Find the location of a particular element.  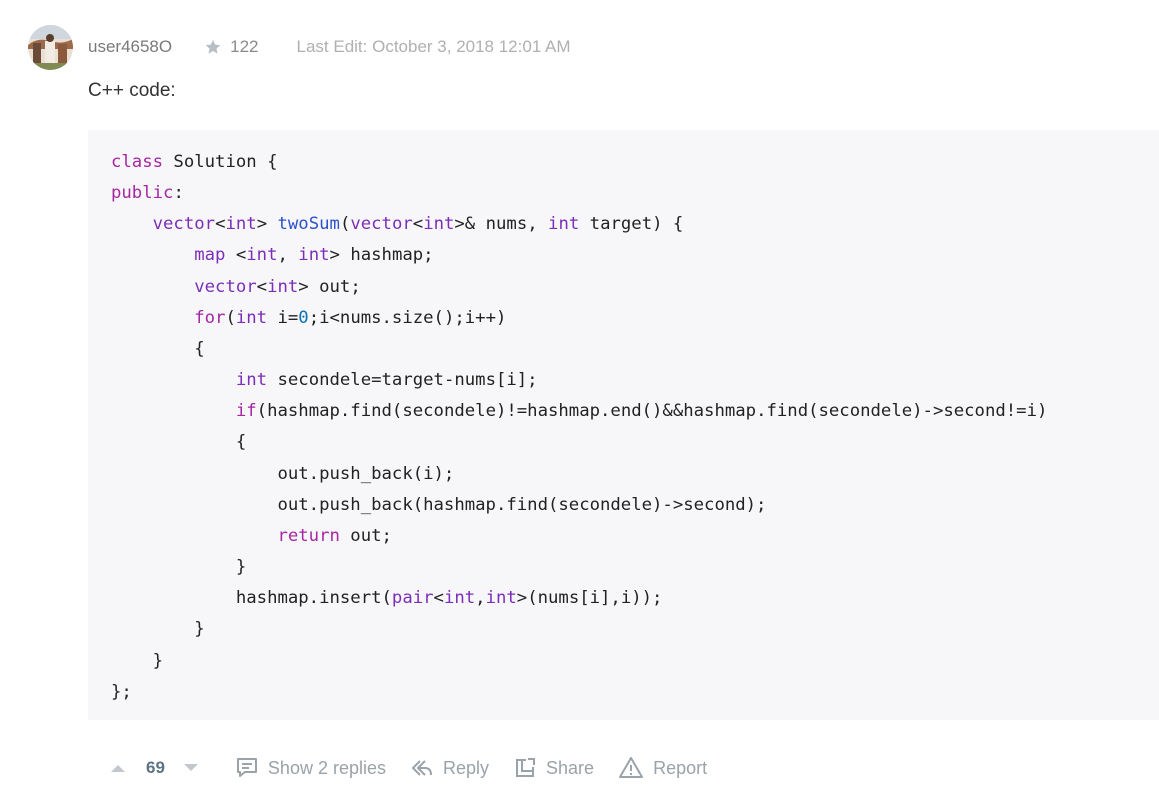

avatar-image is located at coordinates (50, 47).